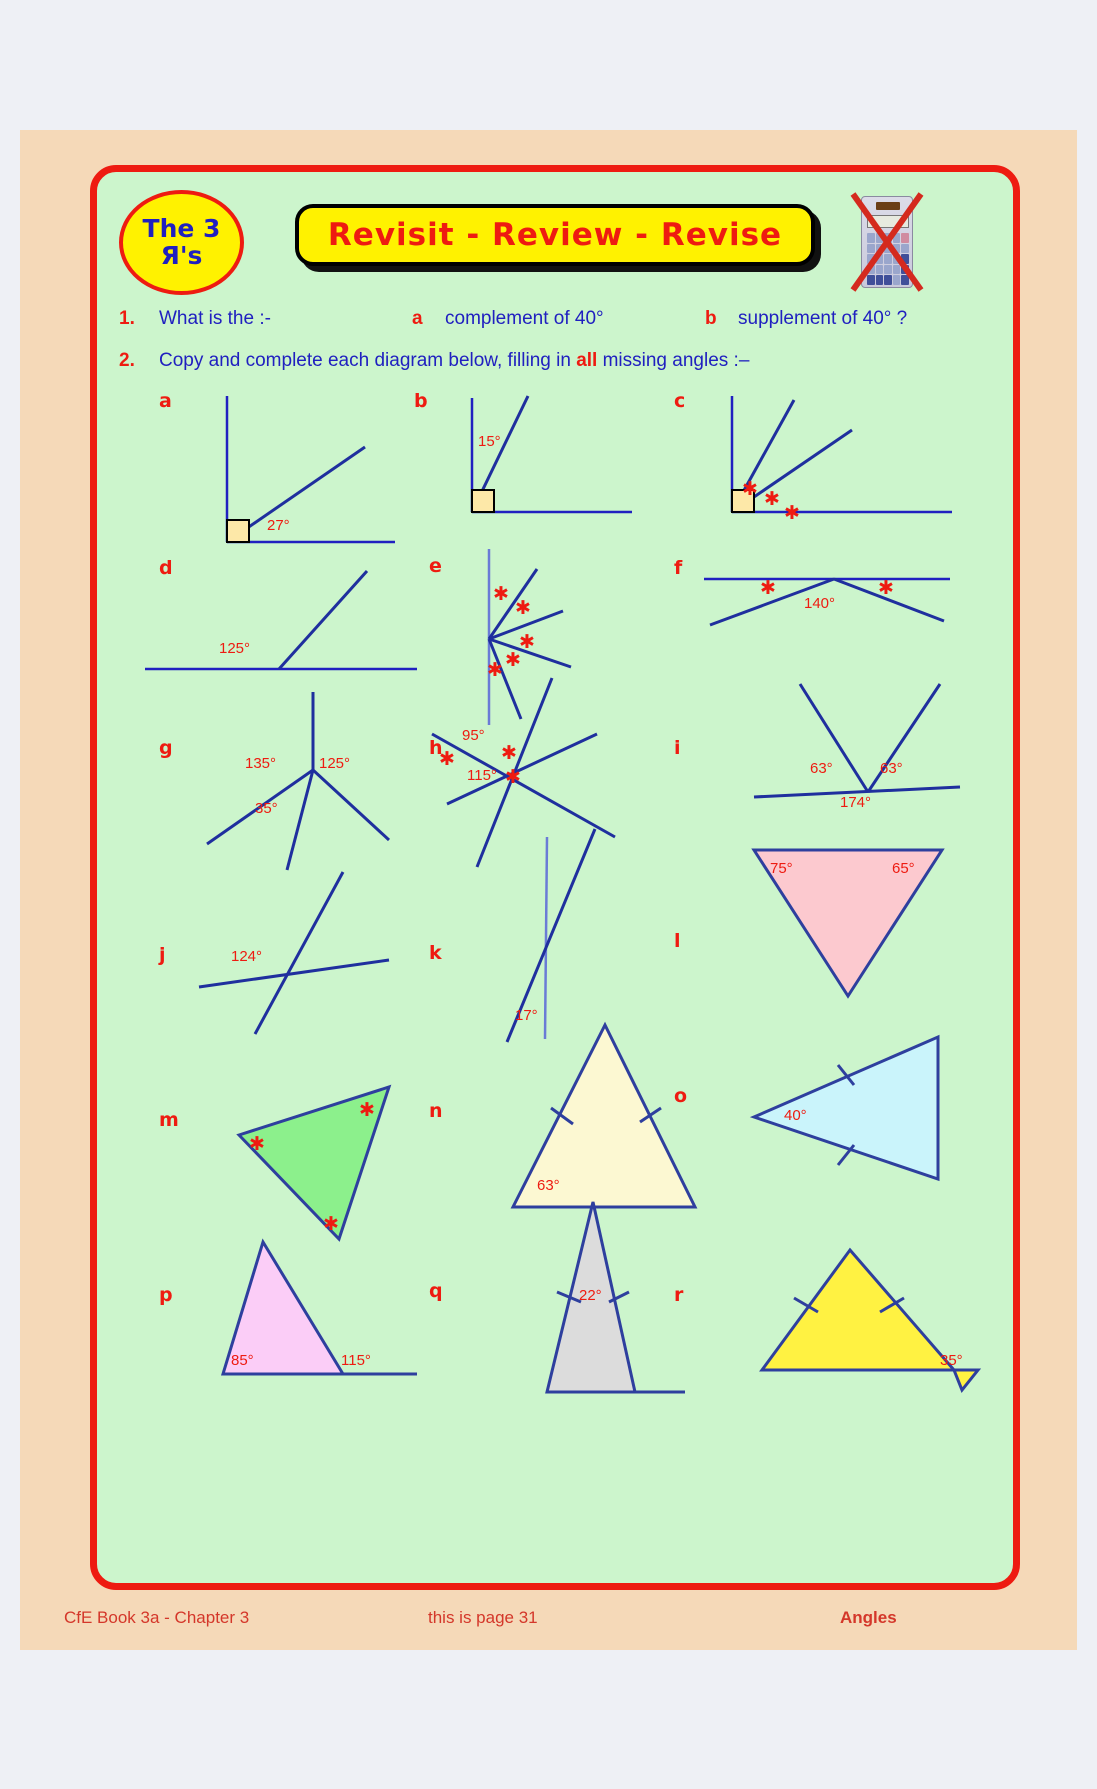 This screenshot has height=1789, width=1097. I want to click on question-2-stem-emph: all, so click(587, 360).